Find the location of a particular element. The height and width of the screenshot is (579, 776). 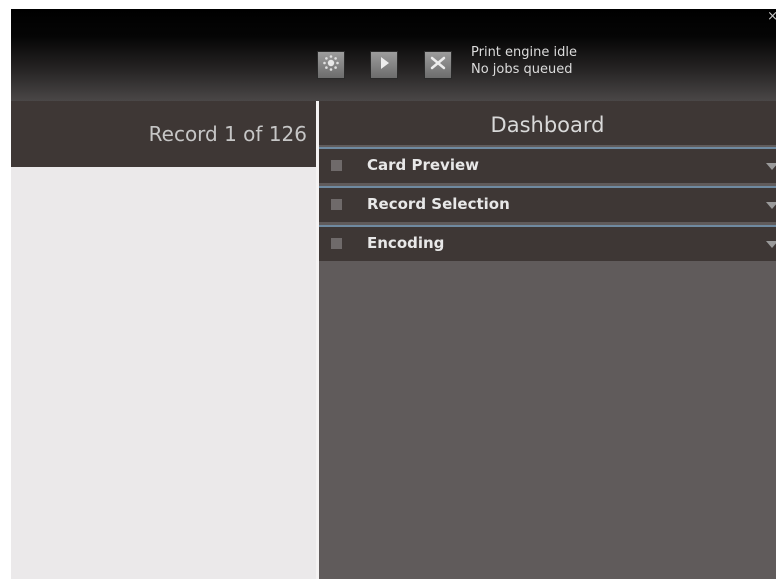

settings-button is located at coordinates (331, 65).